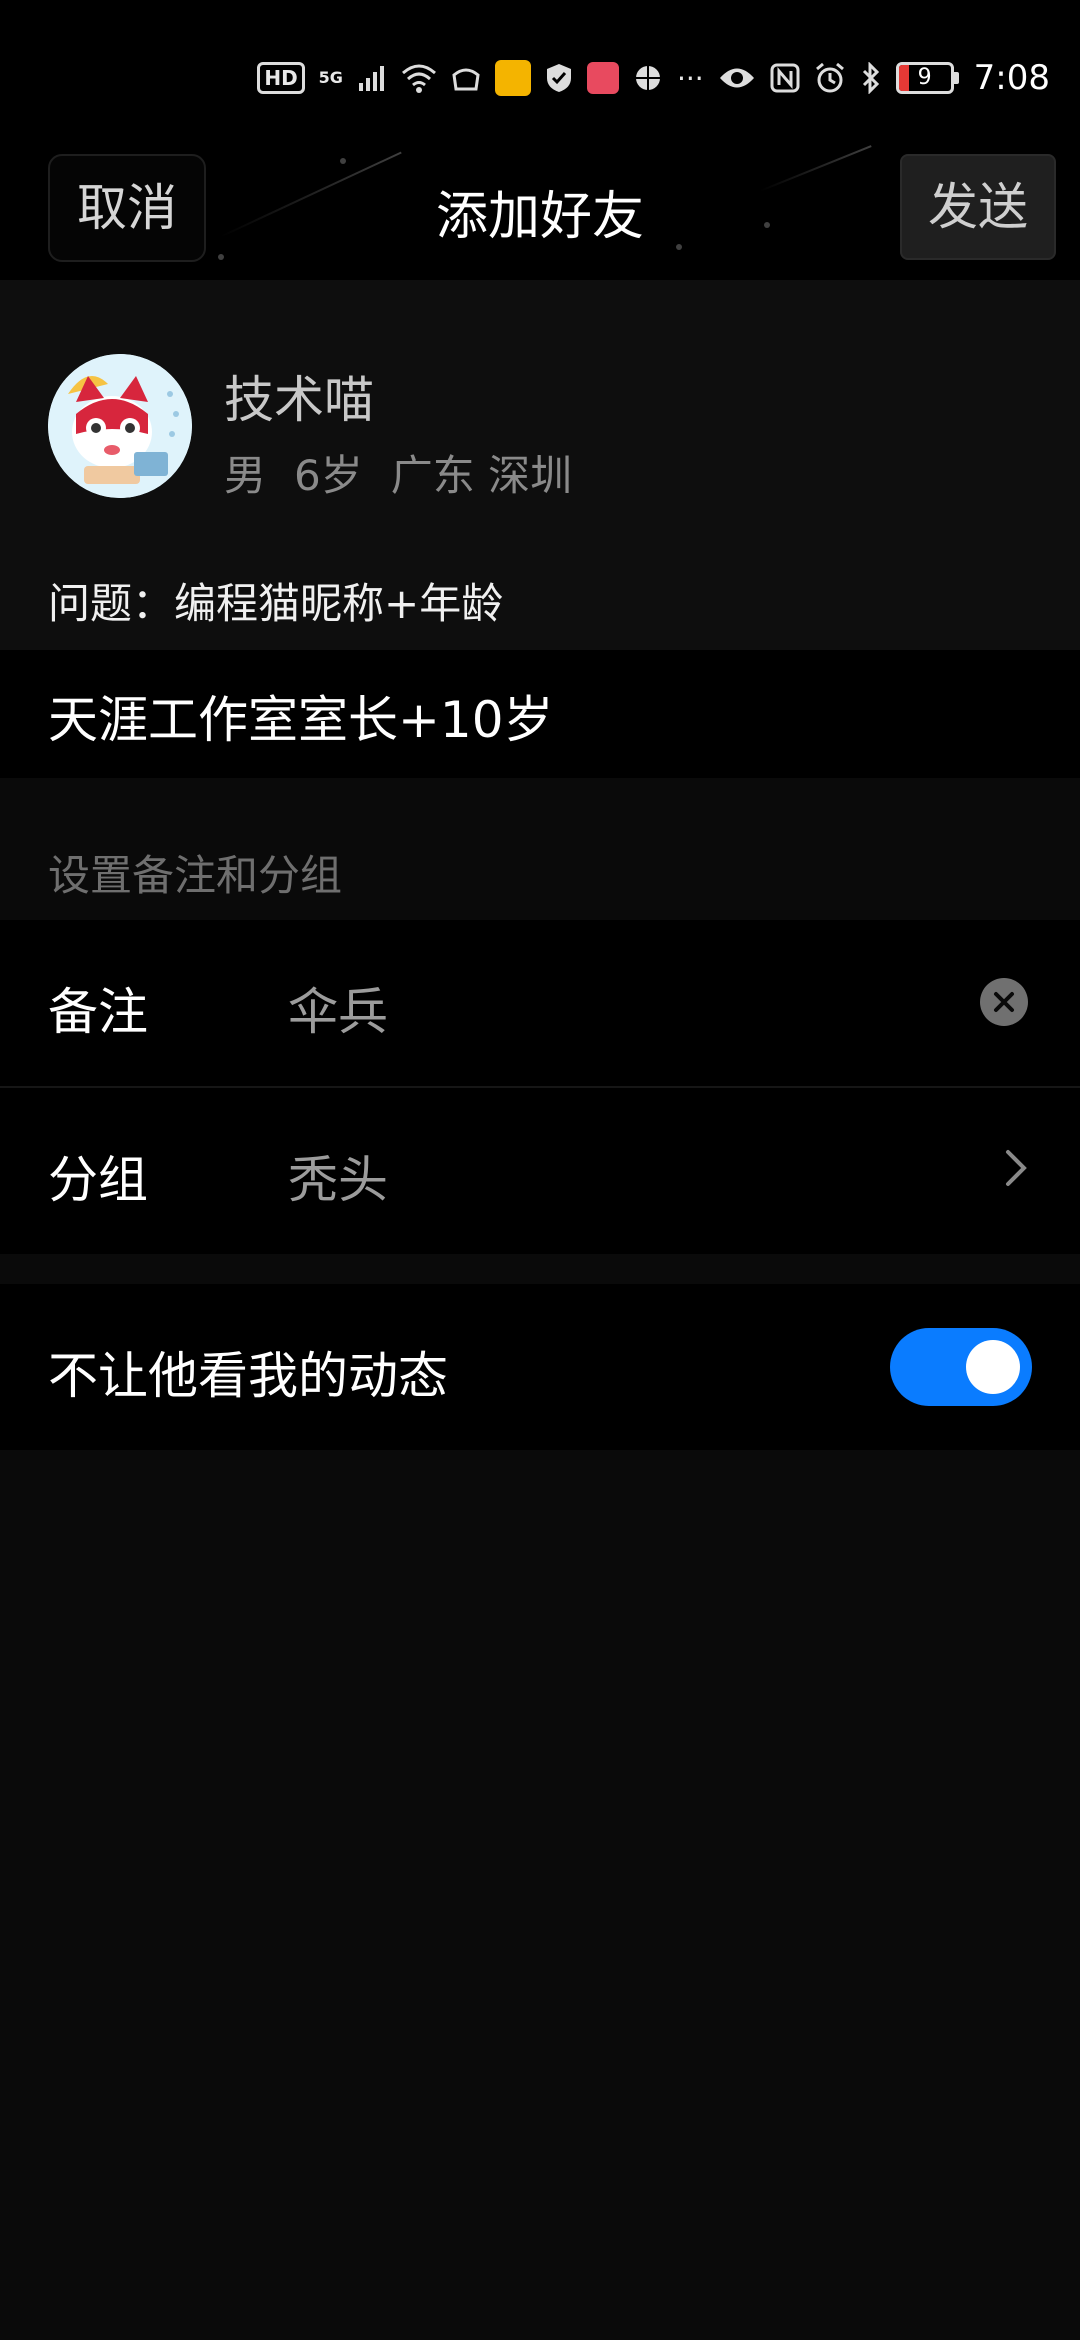 The width and height of the screenshot is (1080, 2340). What do you see at coordinates (830, 78) in the screenshot?
I see `alarm-icon` at bounding box center [830, 78].